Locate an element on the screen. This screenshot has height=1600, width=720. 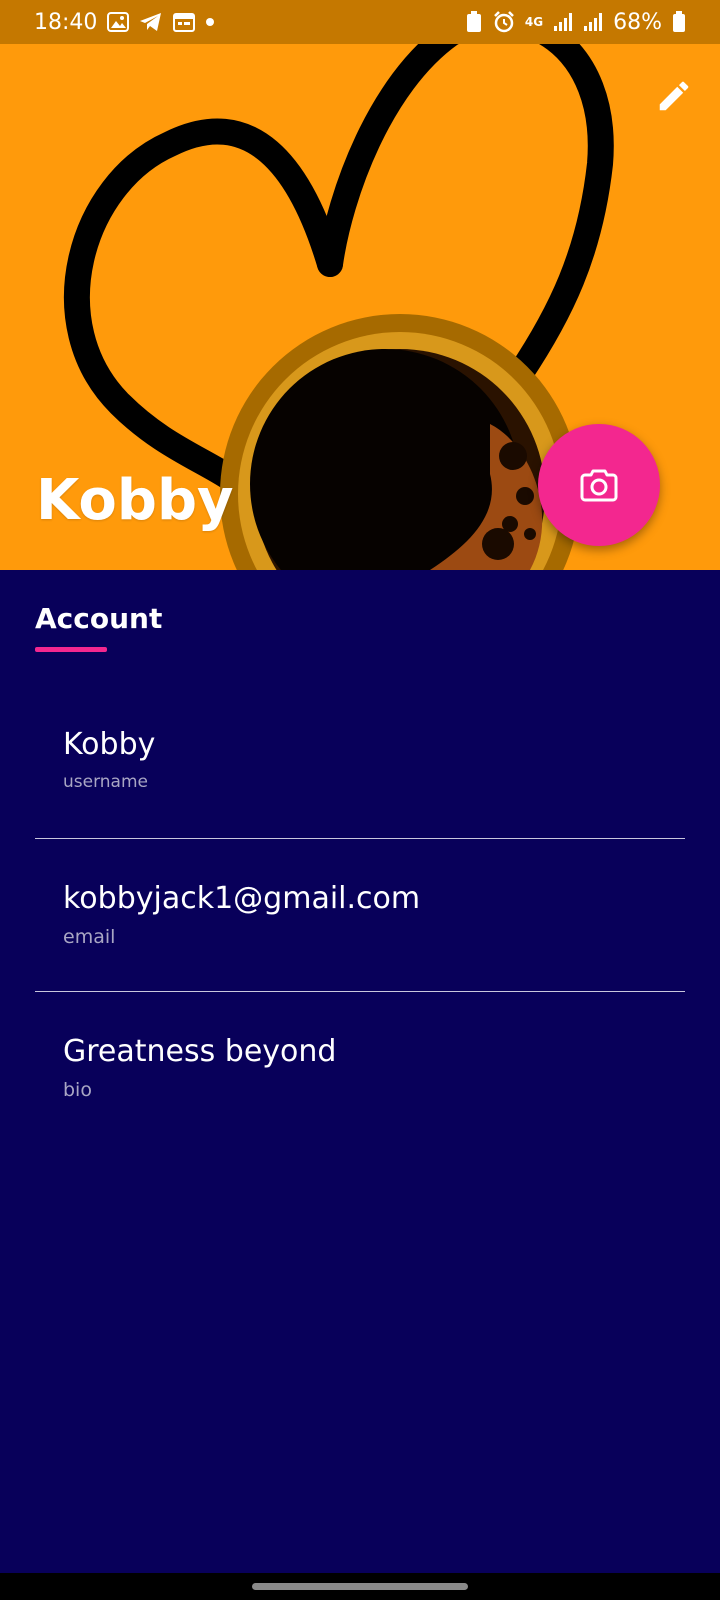
section-title-underline is located at coordinates (71, 649).